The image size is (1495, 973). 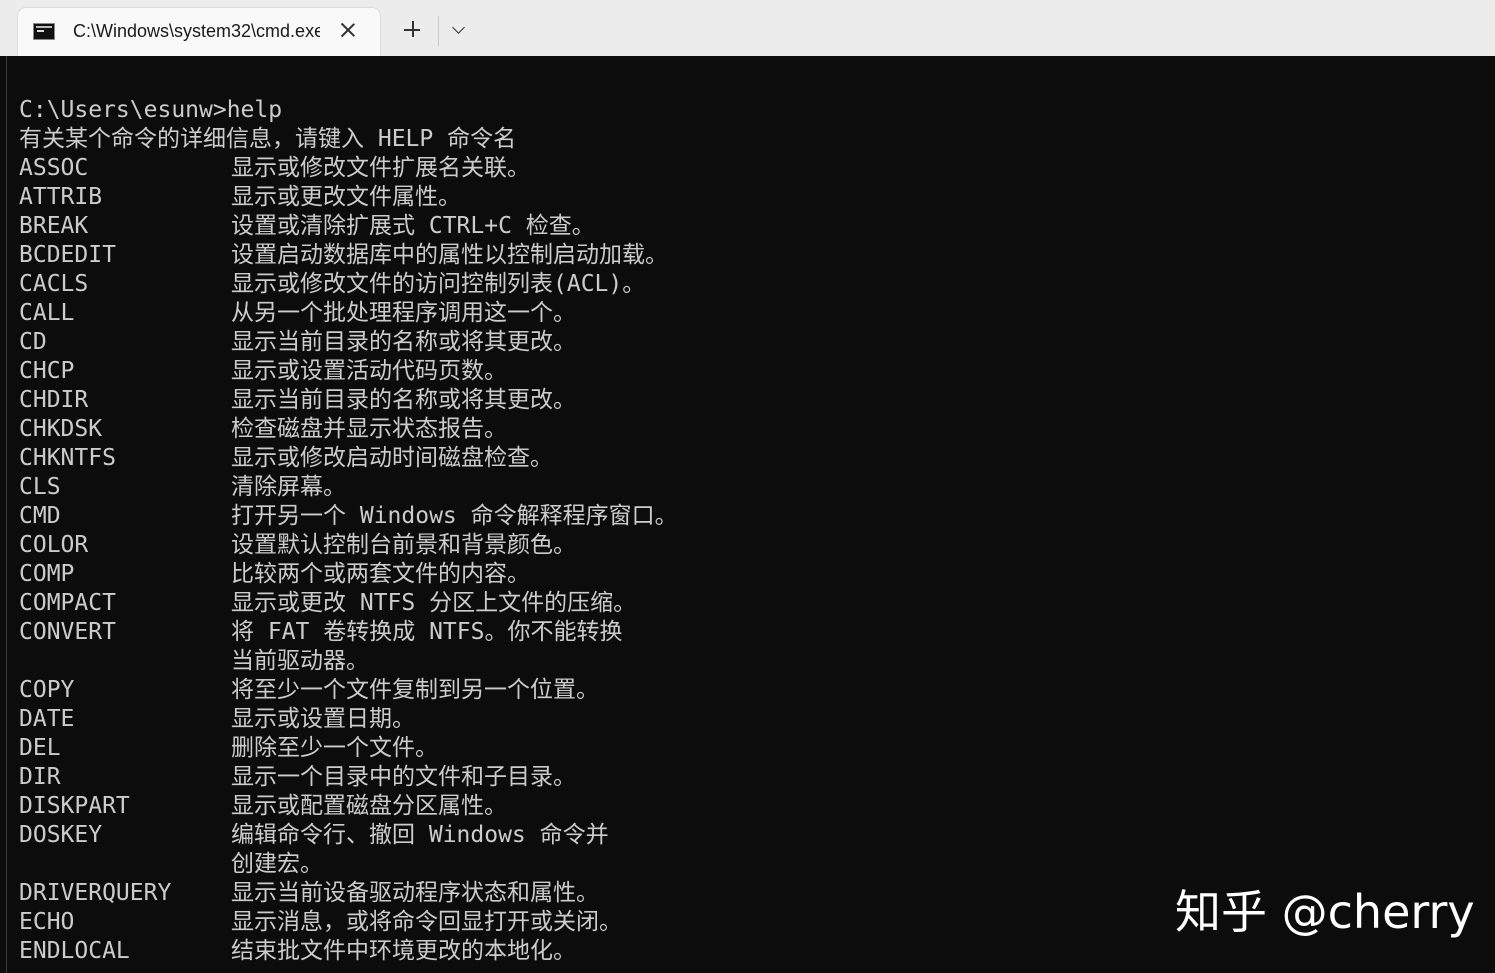 What do you see at coordinates (268, 139) in the screenshot?
I see `help-intro: 有关某个命令的详细信息，请键入 HELP 命令名` at bounding box center [268, 139].